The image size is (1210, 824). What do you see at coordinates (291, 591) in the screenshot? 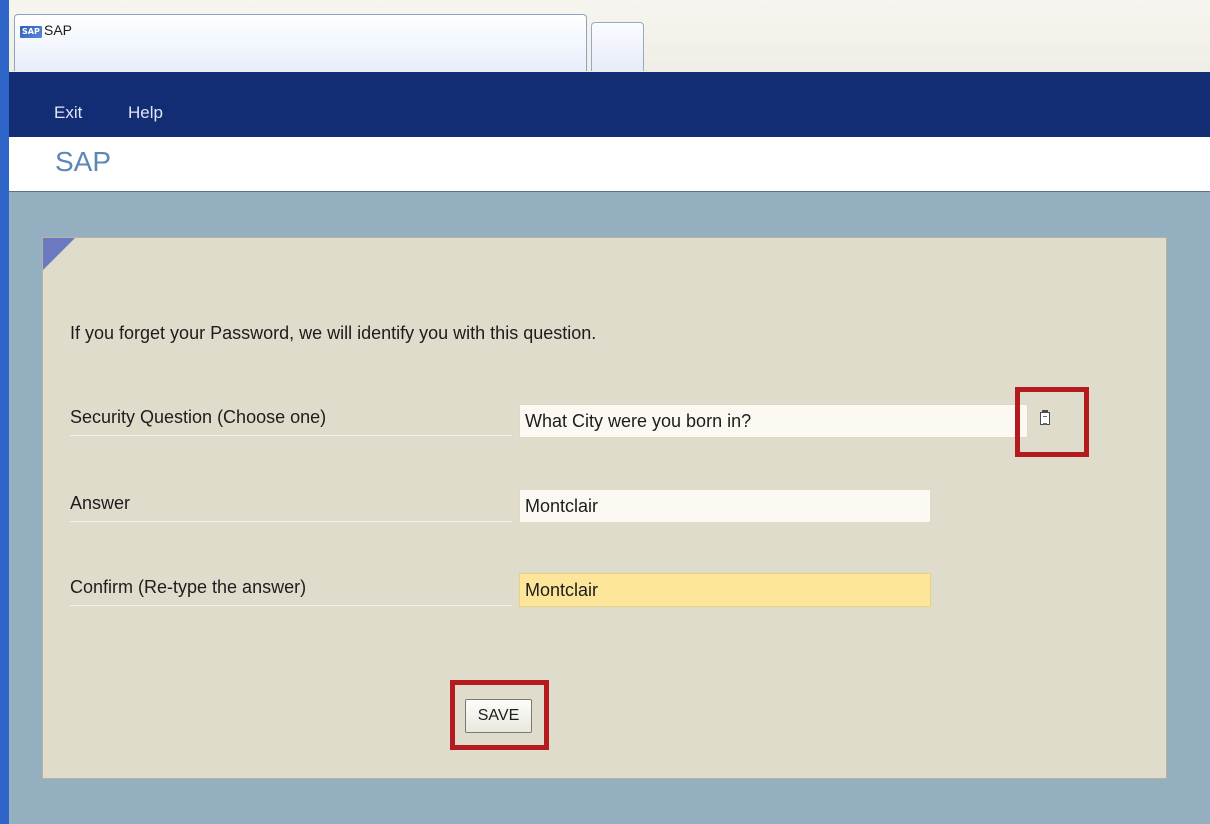
I see `confirm-label: Confirm (Re-type the answer)` at bounding box center [291, 591].